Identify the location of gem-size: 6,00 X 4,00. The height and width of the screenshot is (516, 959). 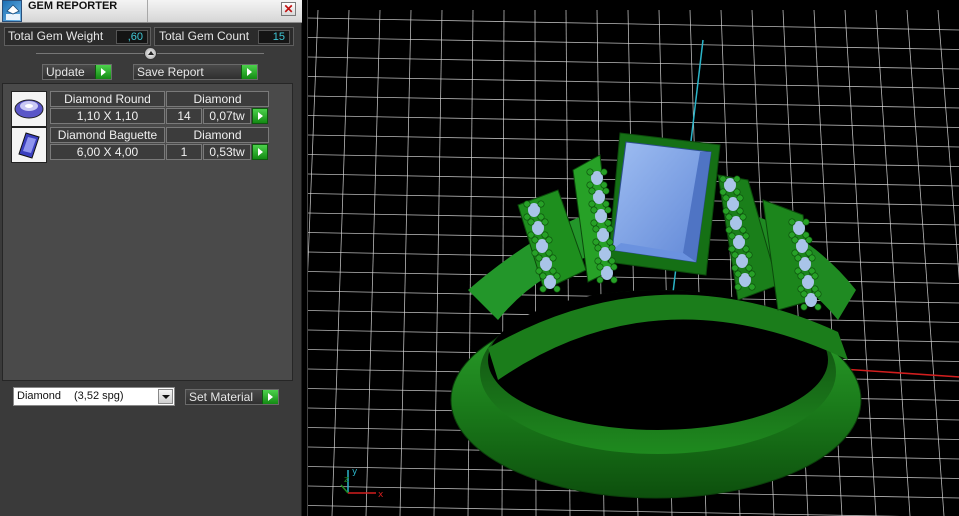
(107, 152).